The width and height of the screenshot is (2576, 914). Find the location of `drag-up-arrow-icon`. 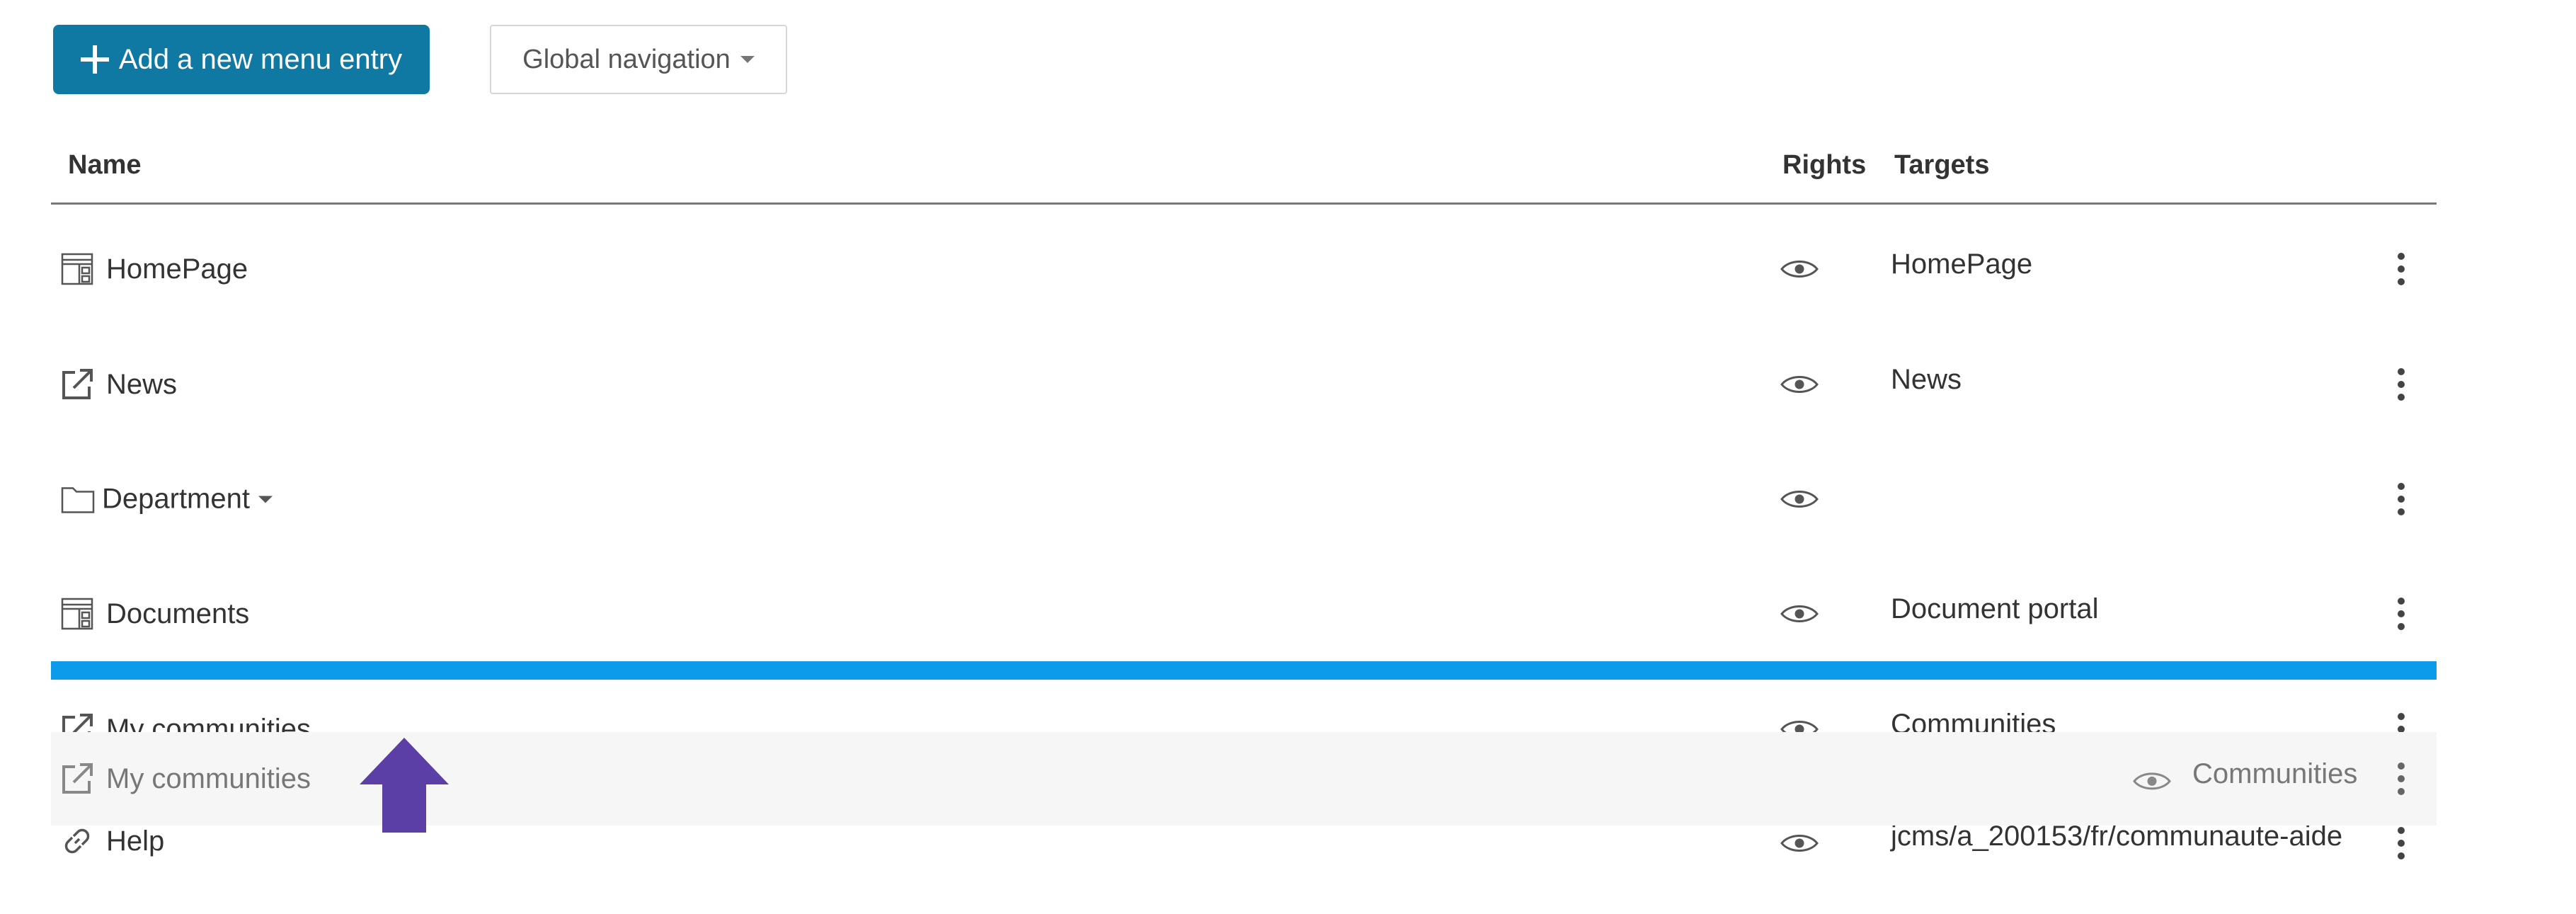

drag-up-arrow-icon is located at coordinates (404, 785).